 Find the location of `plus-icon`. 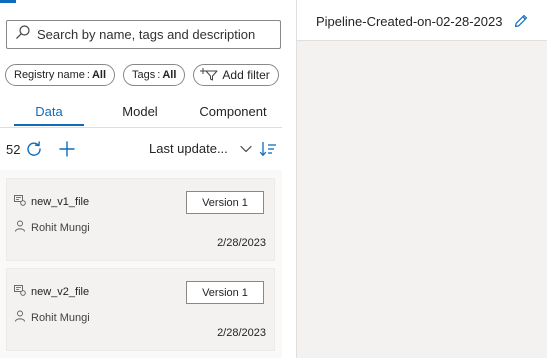

plus-icon is located at coordinates (67, 151).